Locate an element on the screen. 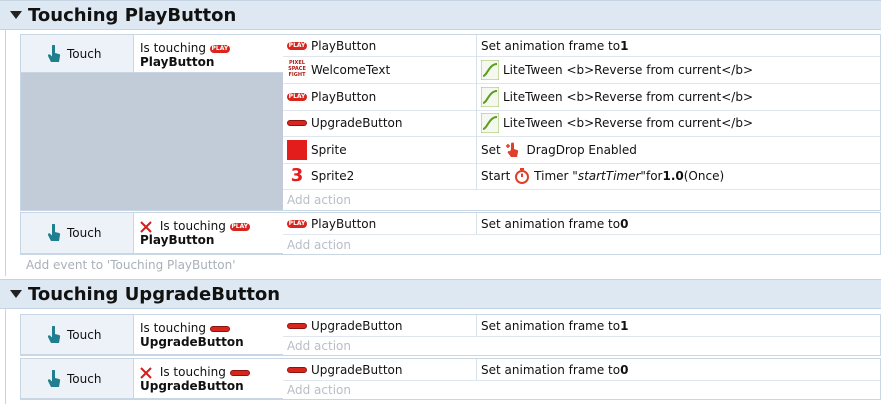  condition-is-touching: Is touching PLAY PlayButton is located at coordinates (208, 54).